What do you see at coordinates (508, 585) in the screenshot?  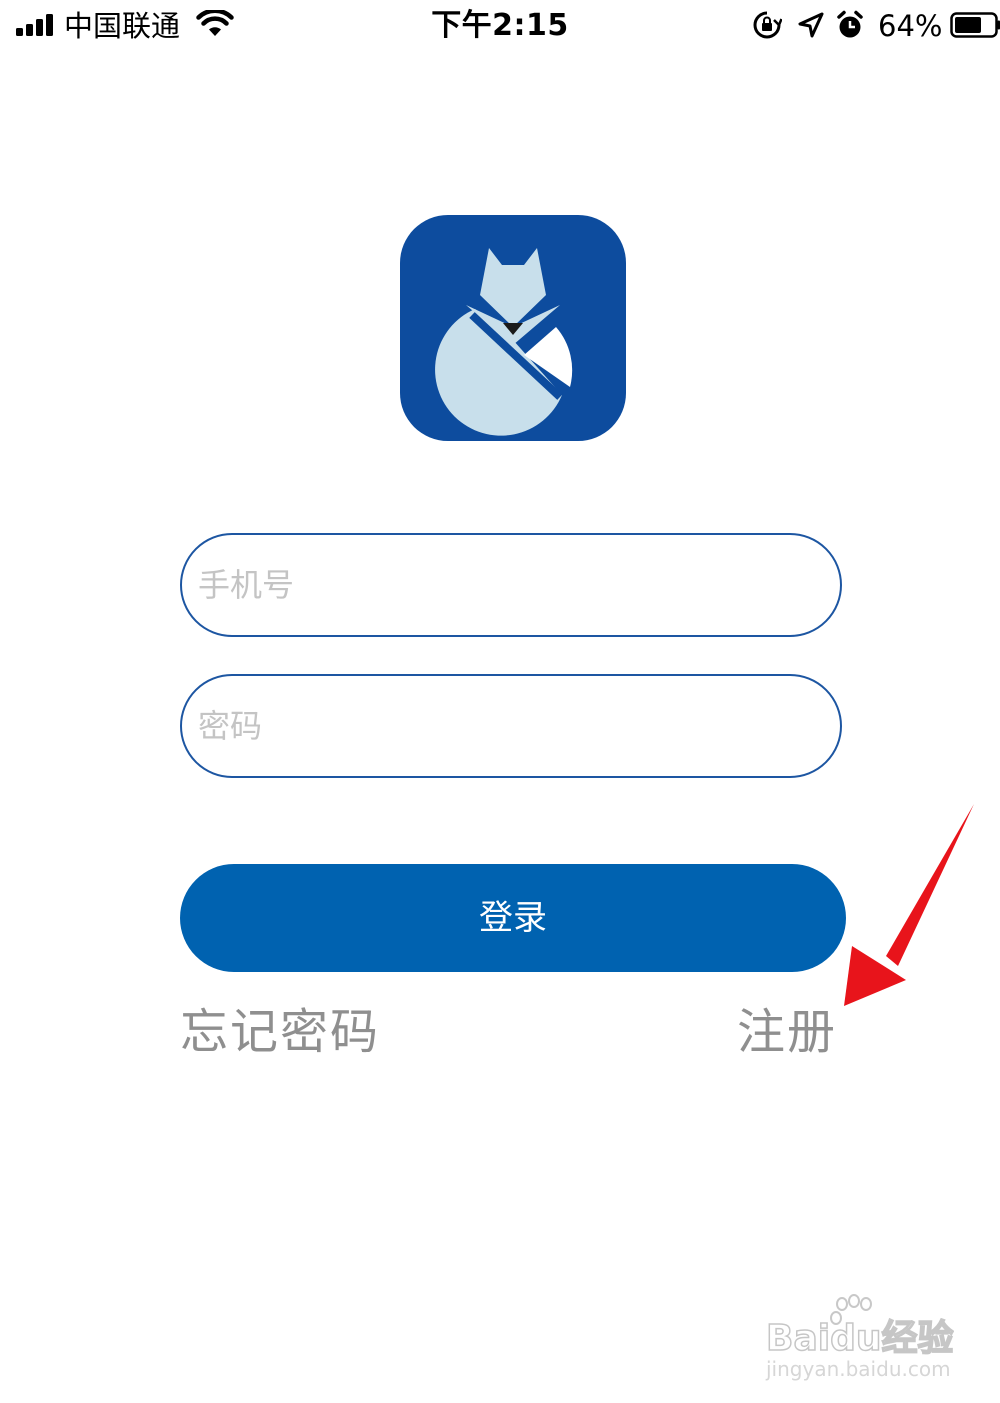 I see `phone-input` at bounding box center [508, 585].